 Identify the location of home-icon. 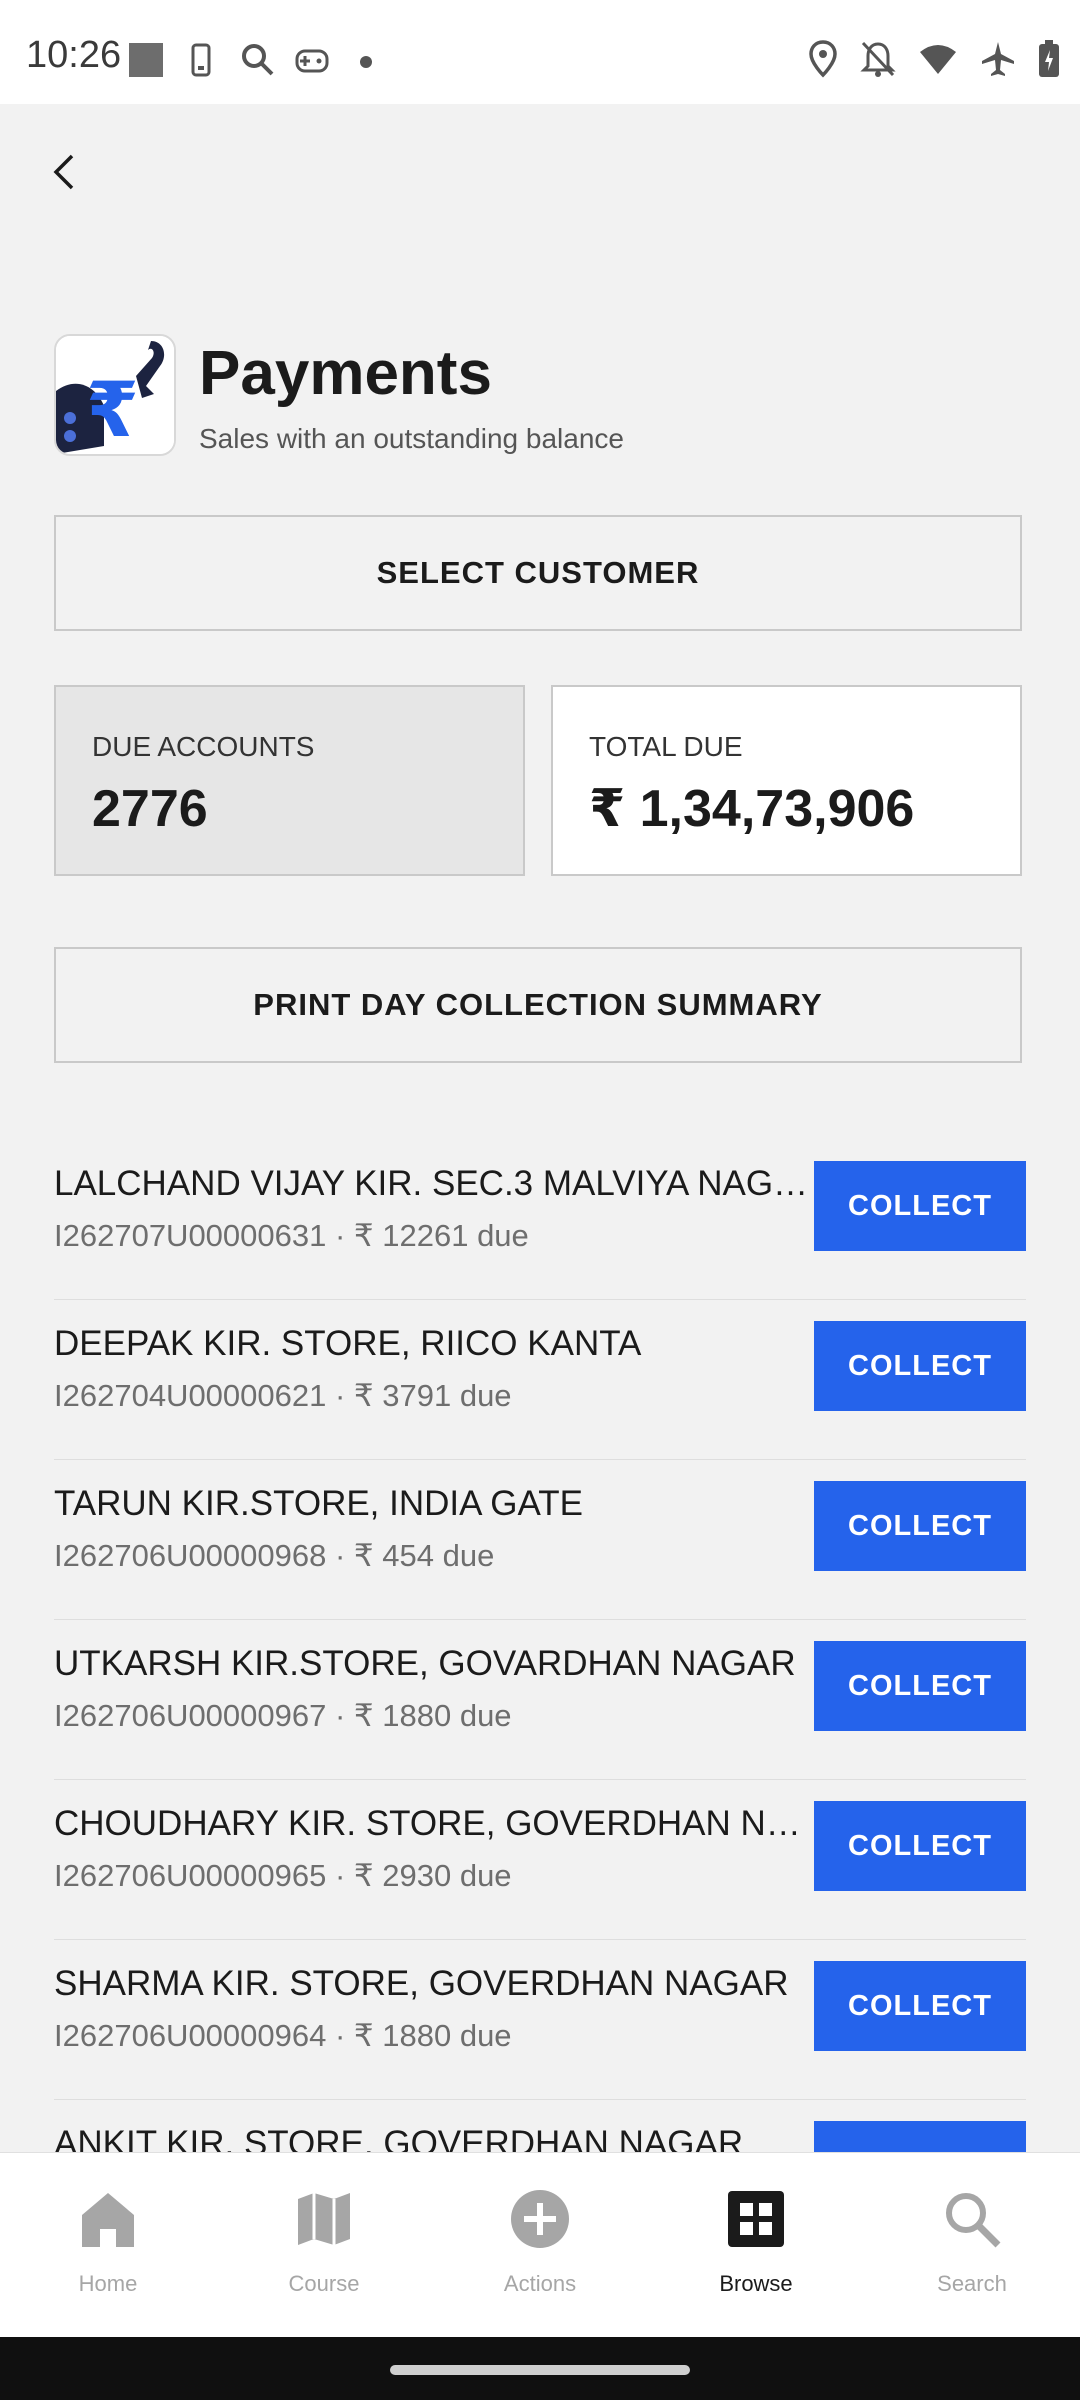
(108, 2220).